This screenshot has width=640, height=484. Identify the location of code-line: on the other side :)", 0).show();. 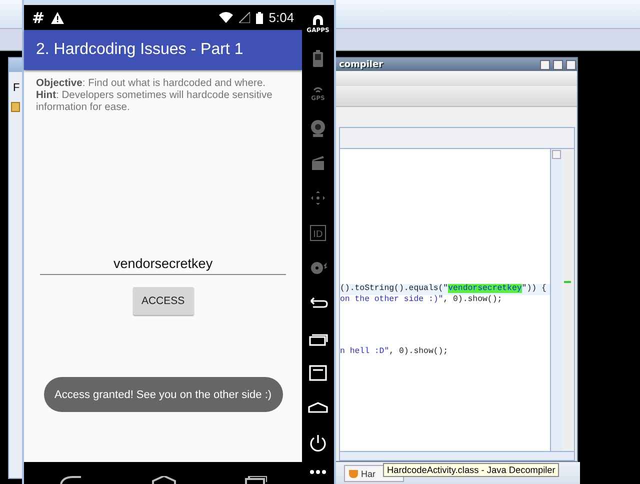
(422, 300).